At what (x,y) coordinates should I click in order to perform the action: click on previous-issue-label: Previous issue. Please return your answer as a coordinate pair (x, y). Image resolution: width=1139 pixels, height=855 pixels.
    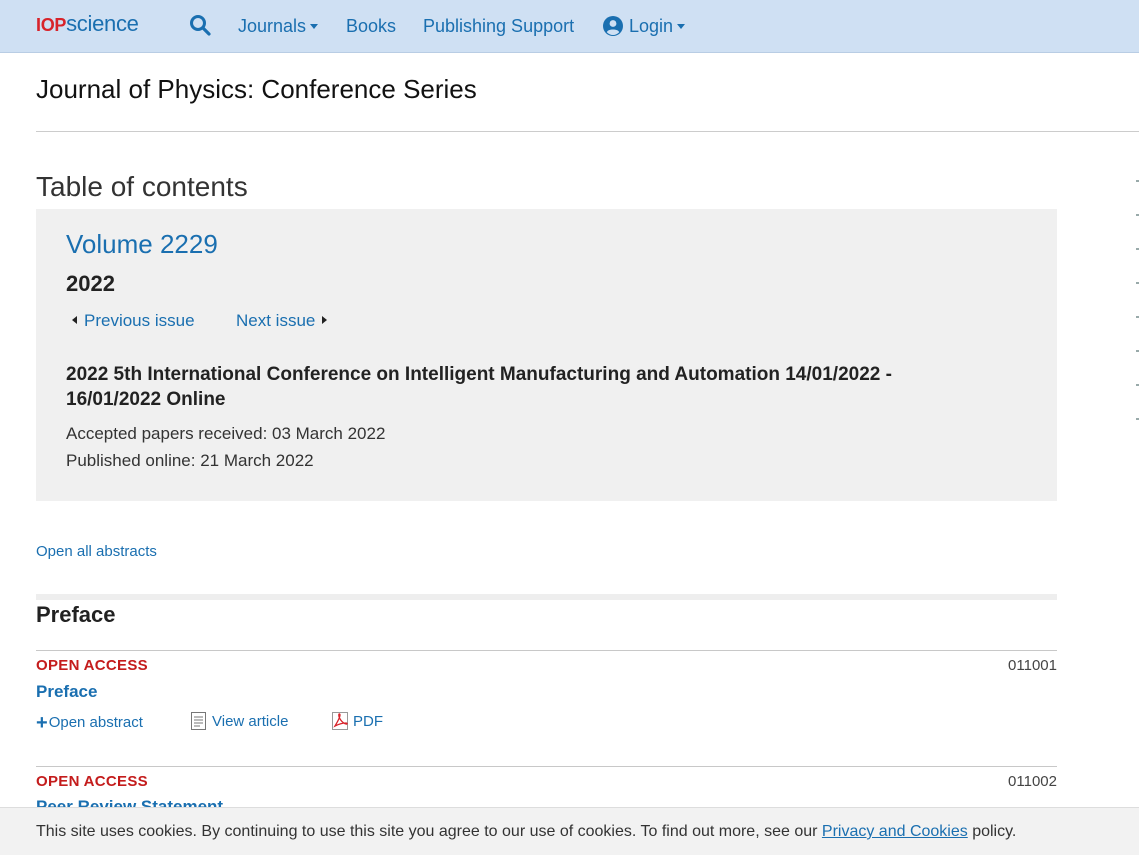
    Looking at the image, I should click on (139, 320).